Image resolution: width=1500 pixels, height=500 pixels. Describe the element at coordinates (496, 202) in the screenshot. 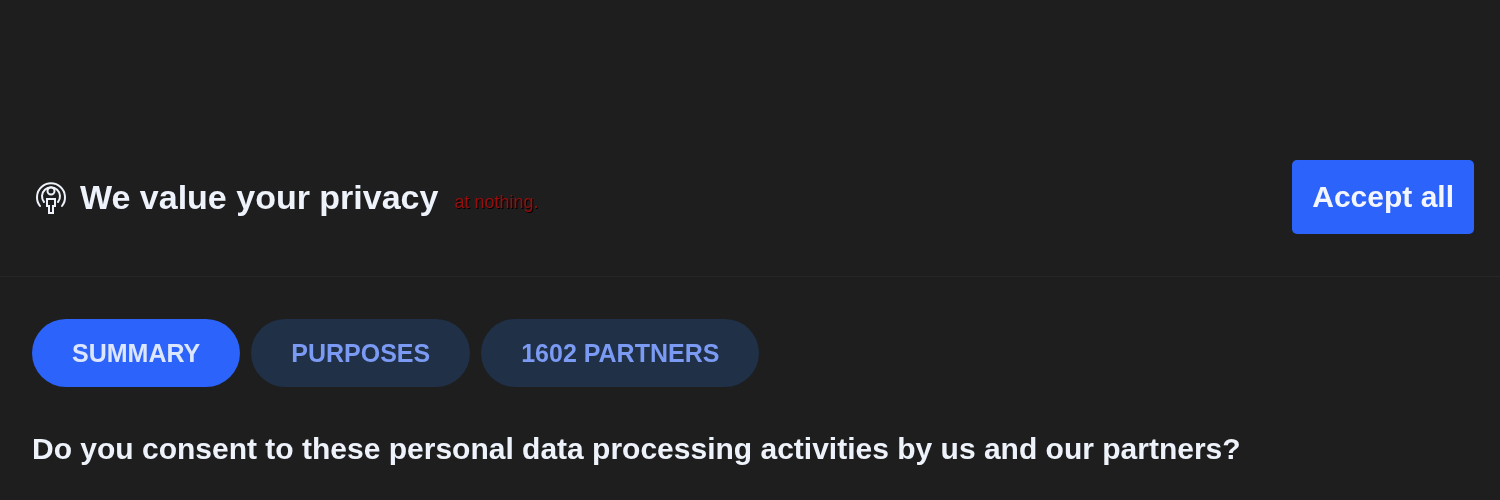

I see `annotation-text: at nothing.` at that location.